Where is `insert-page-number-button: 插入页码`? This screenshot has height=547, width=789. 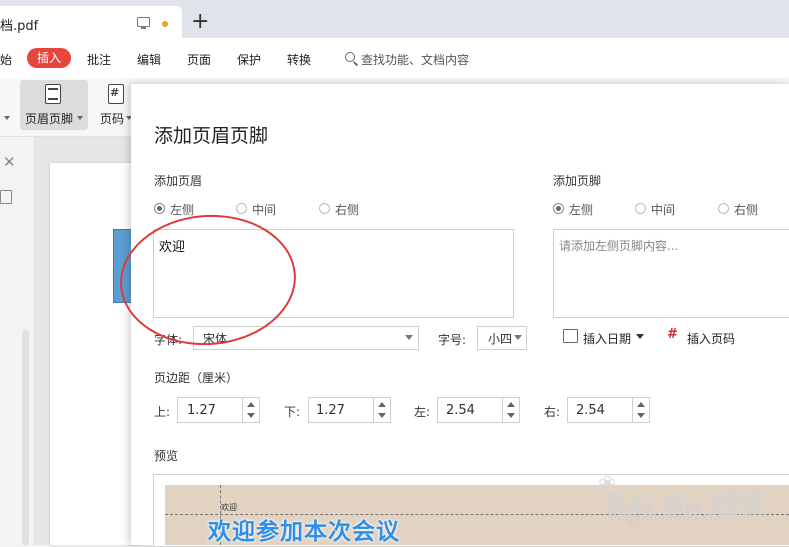 insert-page-number-button: 插入页码 is located at coordinates (711, 338).